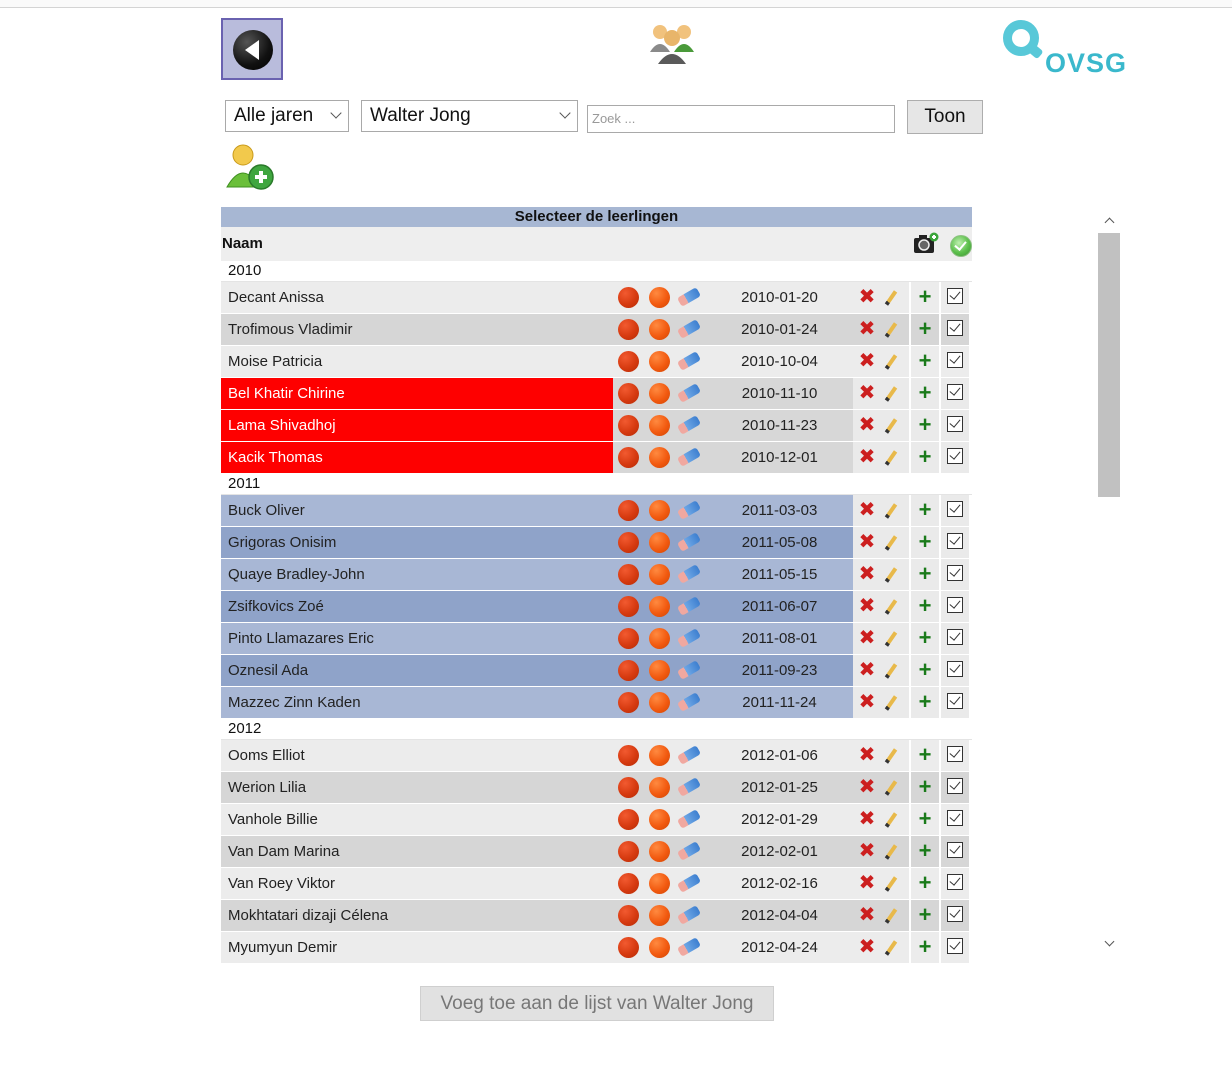  I want to click on year-select: Alle jaren, so click(287, 116).